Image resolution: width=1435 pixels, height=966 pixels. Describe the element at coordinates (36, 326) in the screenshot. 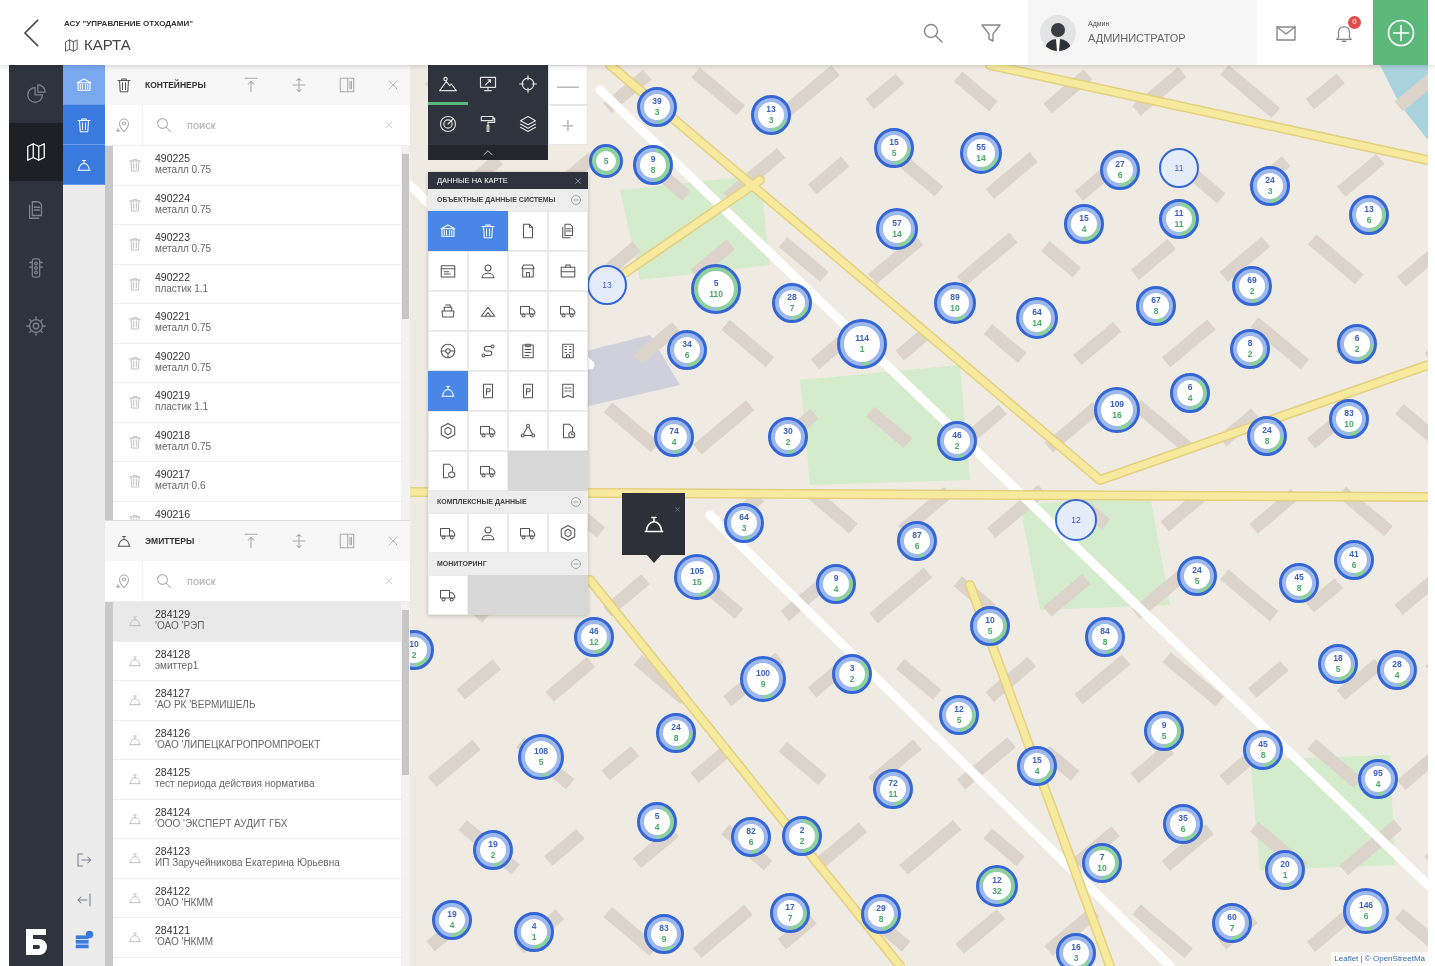

I see `gear-icon` at that location.